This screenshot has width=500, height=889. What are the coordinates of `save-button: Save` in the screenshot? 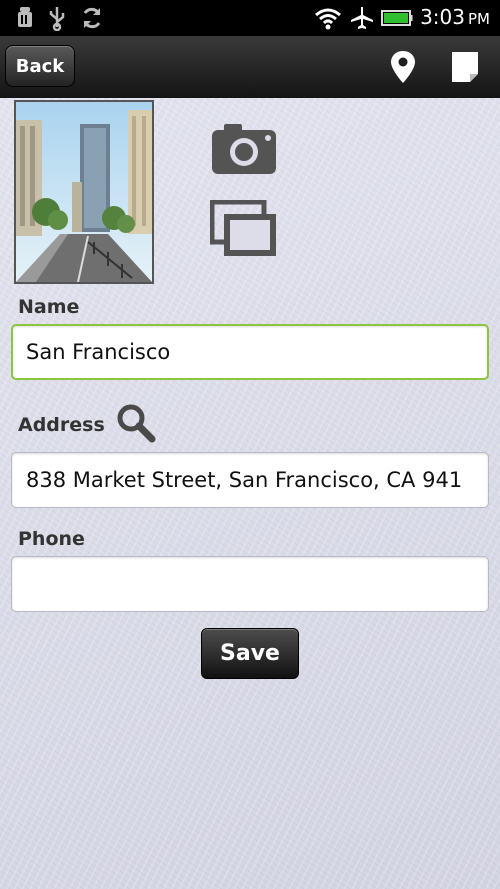 It's located at (250, 653).